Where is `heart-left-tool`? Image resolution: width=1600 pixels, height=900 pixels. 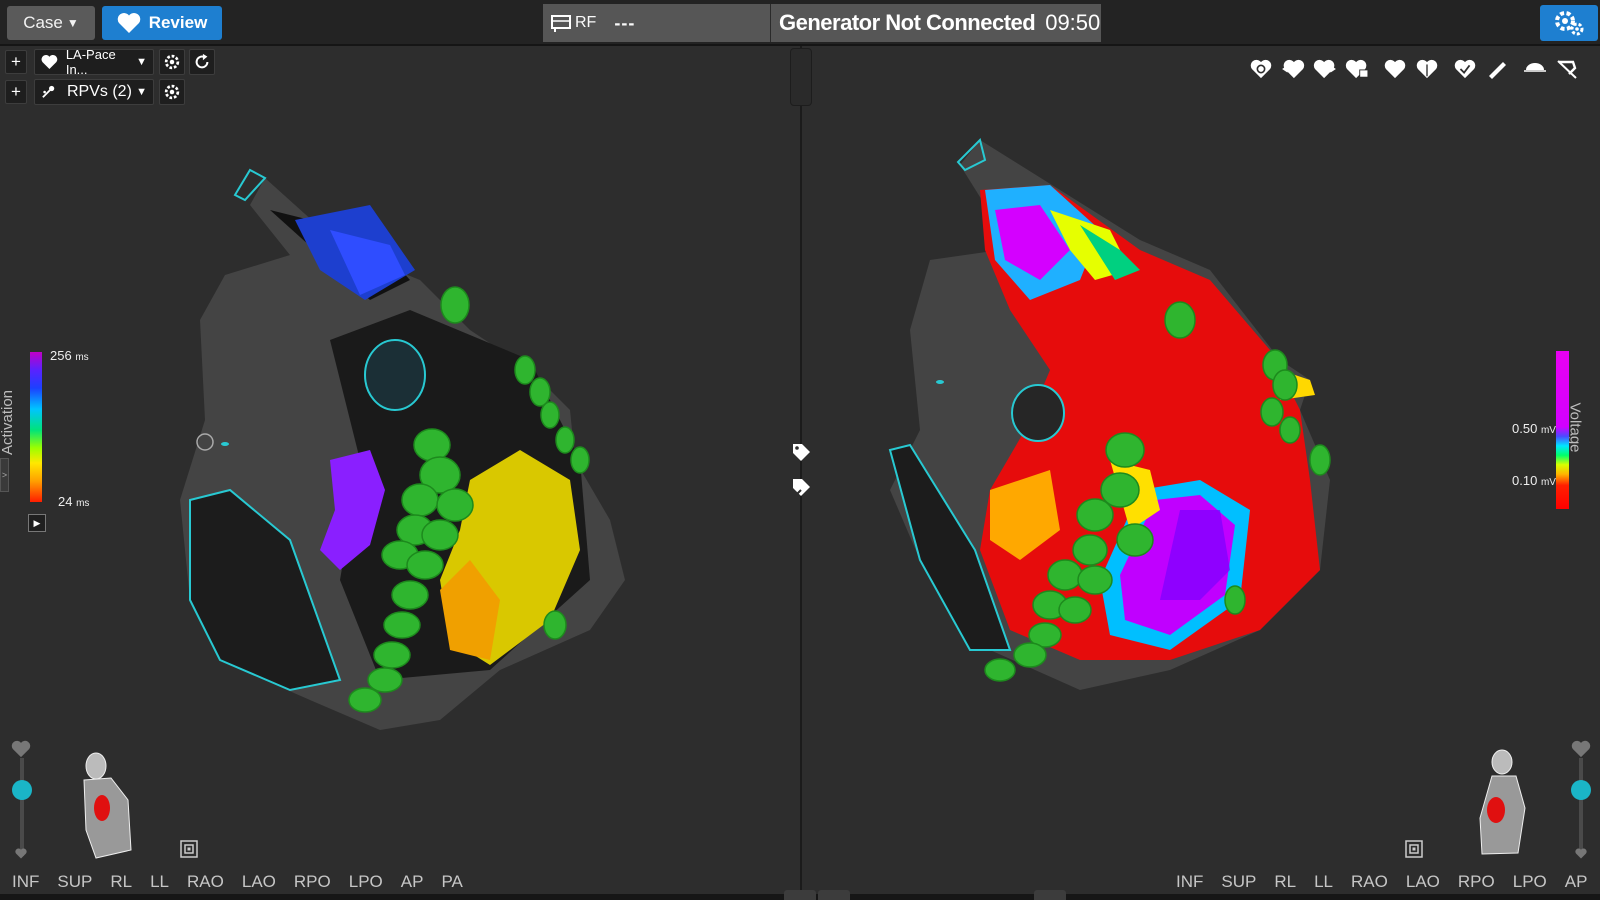
heart-left-tool is located at coordinates (1293, 69).